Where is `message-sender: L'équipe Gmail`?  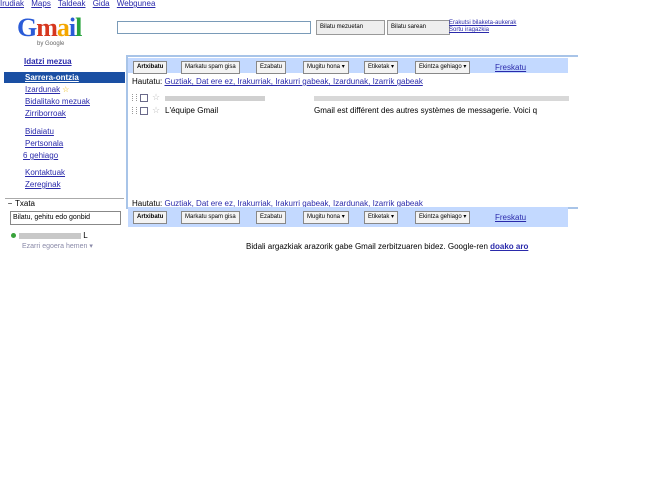 message-sender: L'équipe Gmail is located at coordinates (192, 110).